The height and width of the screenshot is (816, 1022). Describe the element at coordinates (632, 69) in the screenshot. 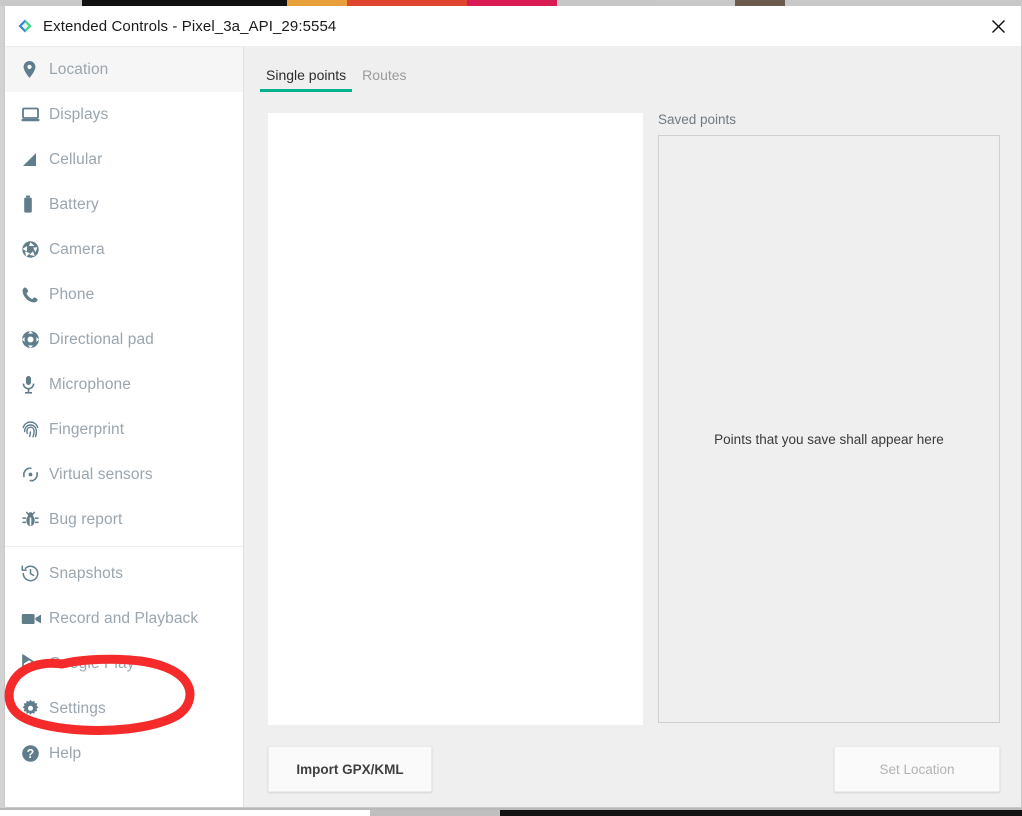

I see `tab-bar: Single points Routes` at that location.